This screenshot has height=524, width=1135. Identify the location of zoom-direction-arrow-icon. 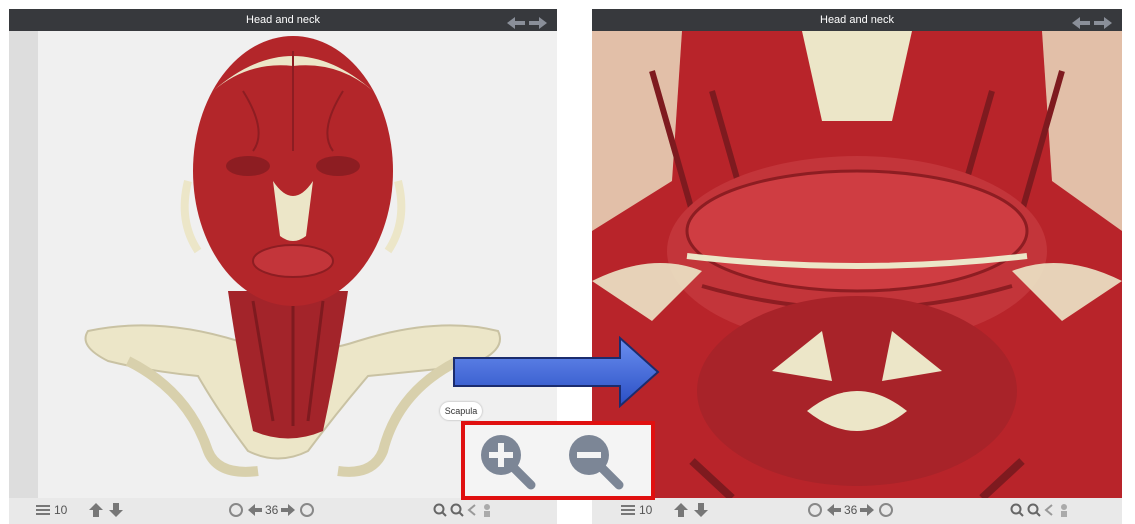
(556, 372).